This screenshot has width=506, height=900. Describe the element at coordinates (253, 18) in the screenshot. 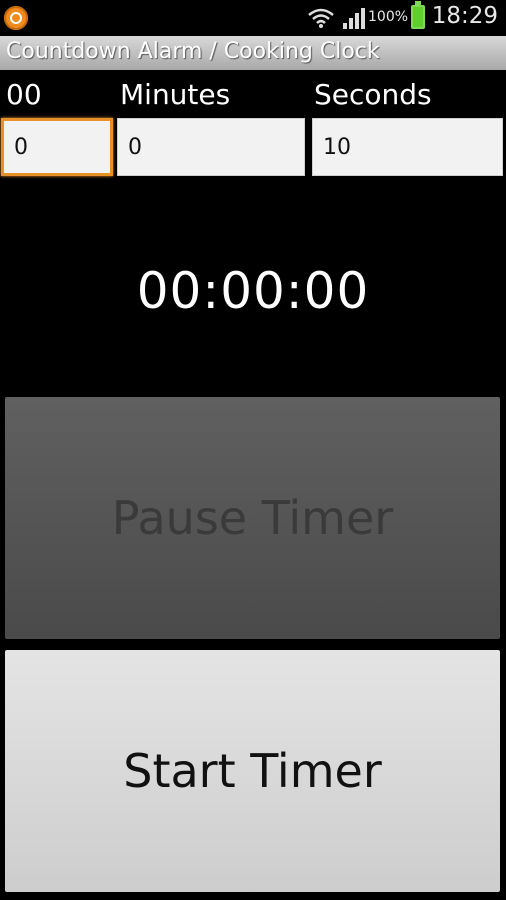

I see `status-bar: 100% 18:29` at that location.